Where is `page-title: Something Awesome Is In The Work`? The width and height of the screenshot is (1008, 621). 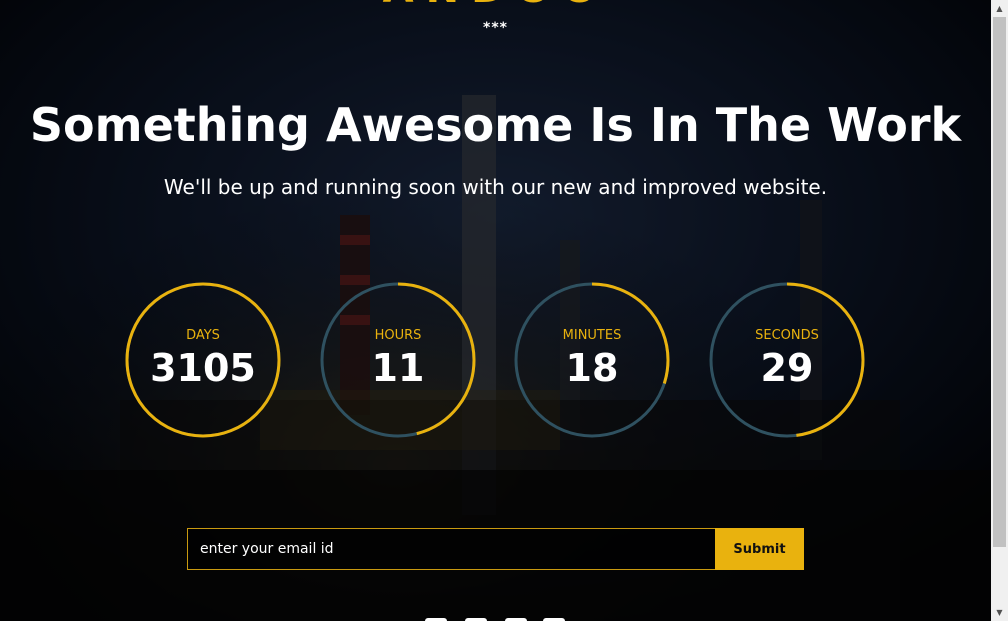
page-title: Something Awesome Is In The Work is located at coordinates (495, 125).